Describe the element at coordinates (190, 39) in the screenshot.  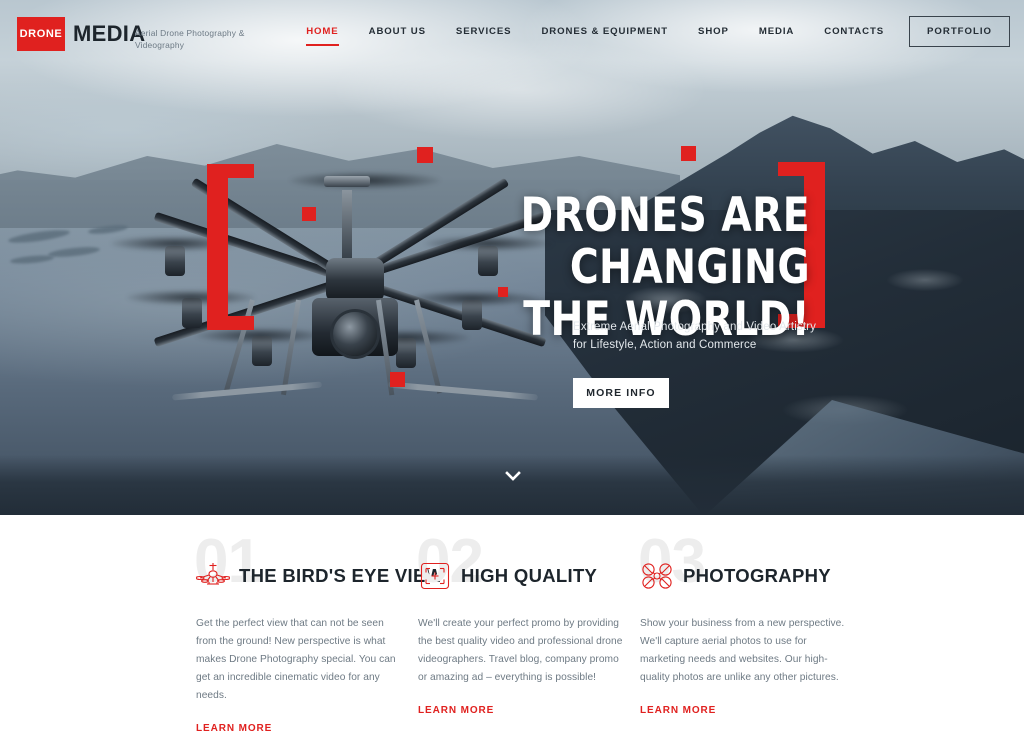
I see `site-tagline: Aerial Drone Photography & Videography` at that location.